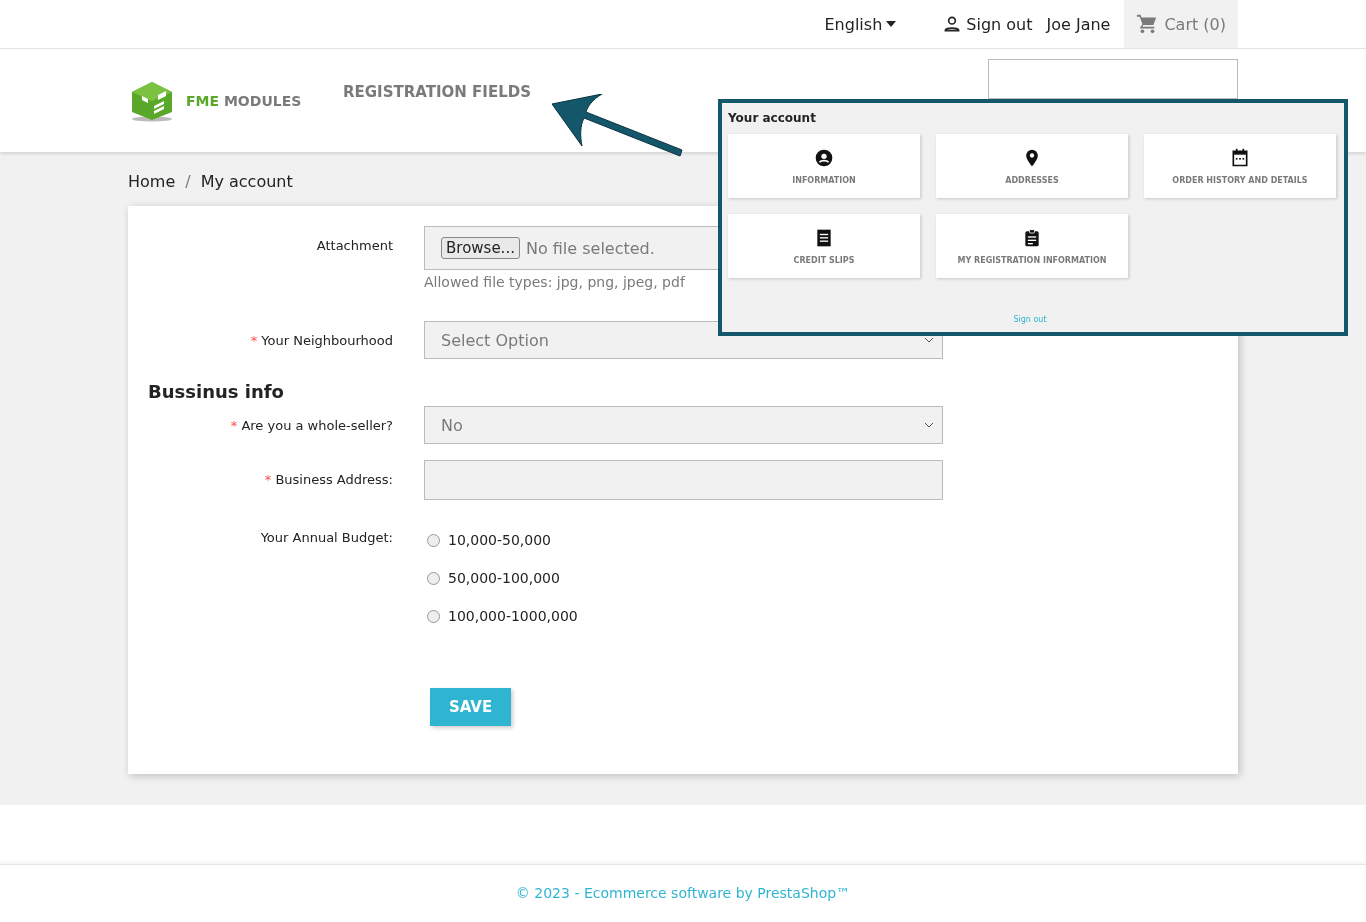 The image size is (1366, 922). I want to click on account-tile: MY REGISTRATION INFORMATION, so click(1032, 246).